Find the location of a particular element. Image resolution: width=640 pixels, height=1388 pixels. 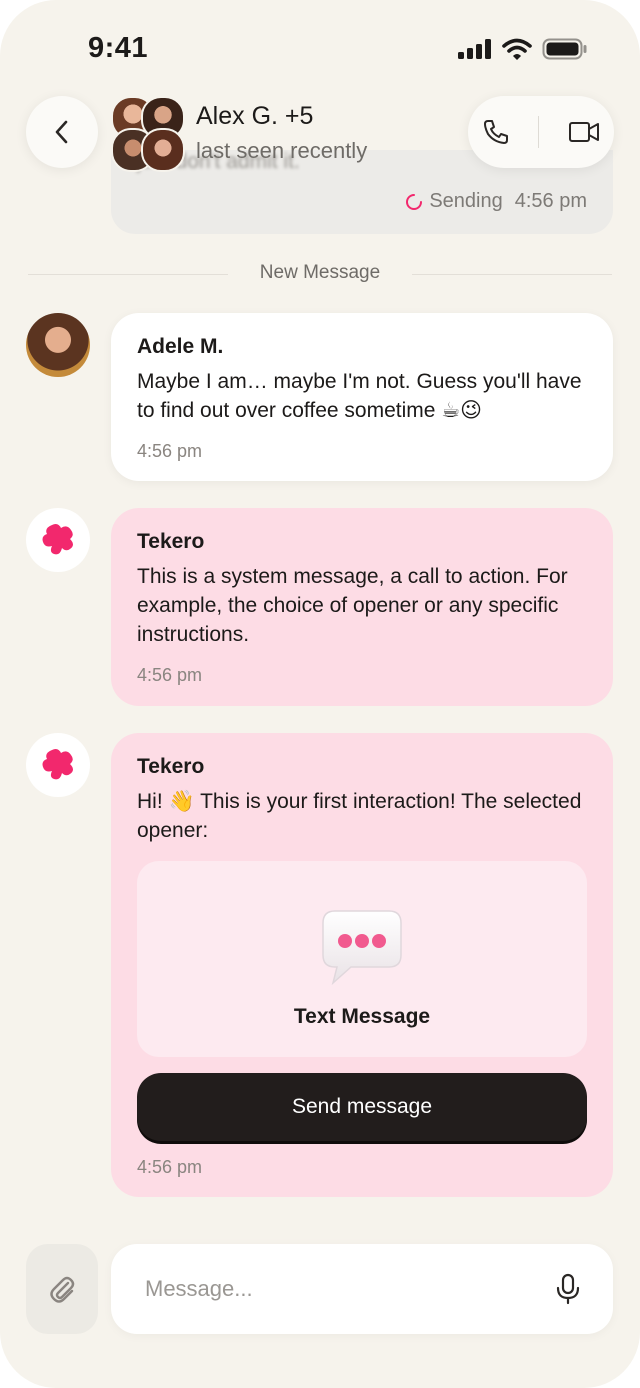

back-chevron-icon is located at coordinates (61, 132).